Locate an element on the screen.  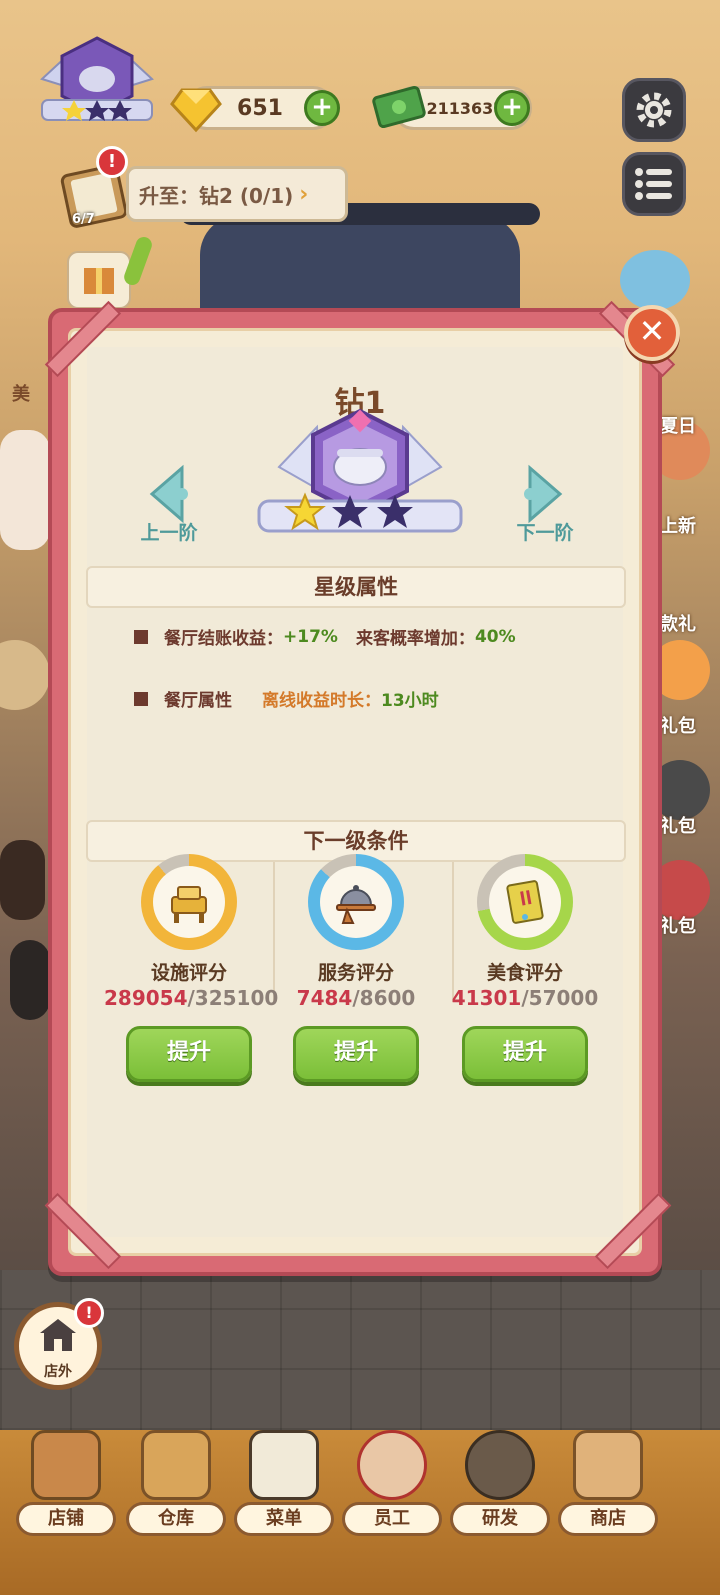
lucky-cat-decoration is located at coordinates (25, 490).